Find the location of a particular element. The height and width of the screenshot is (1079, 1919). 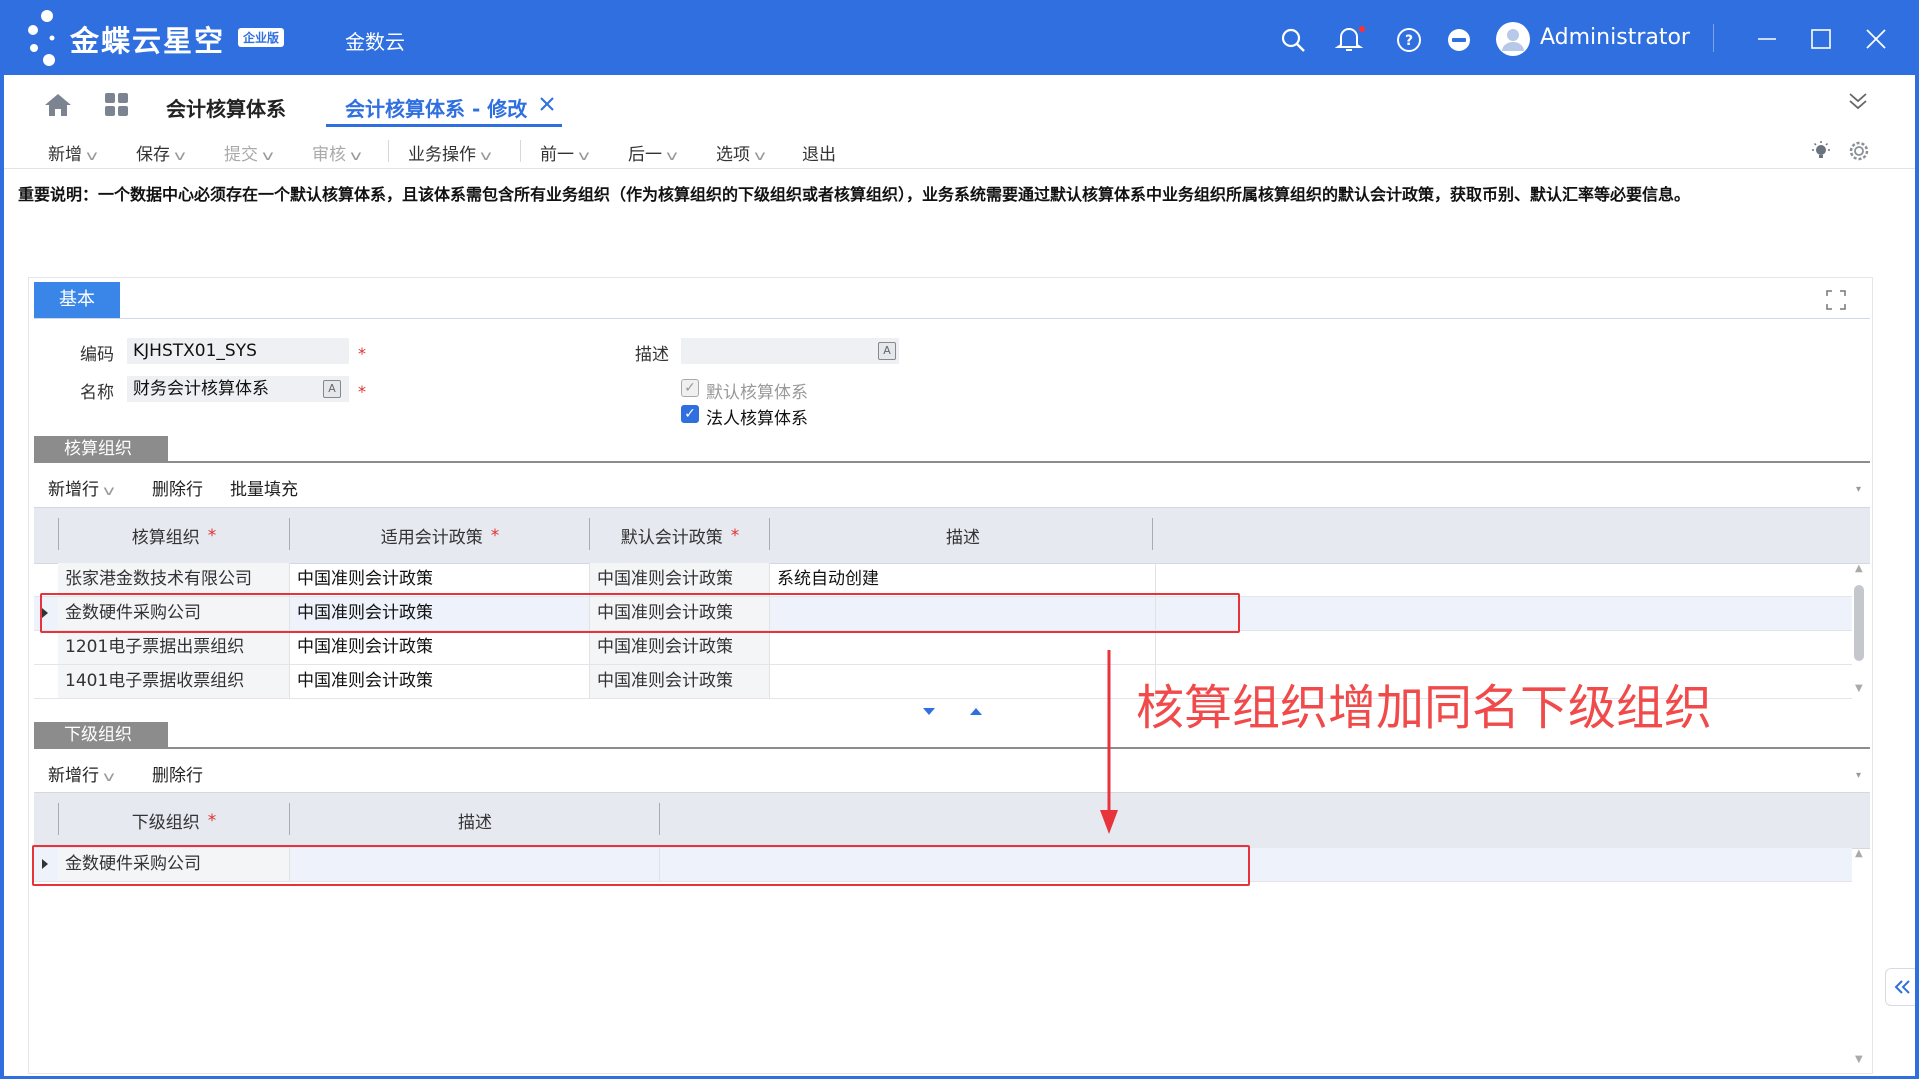

tab-accounting-system-edit: 会计核算体系 - 修改 is located at coordinates (436, 107).